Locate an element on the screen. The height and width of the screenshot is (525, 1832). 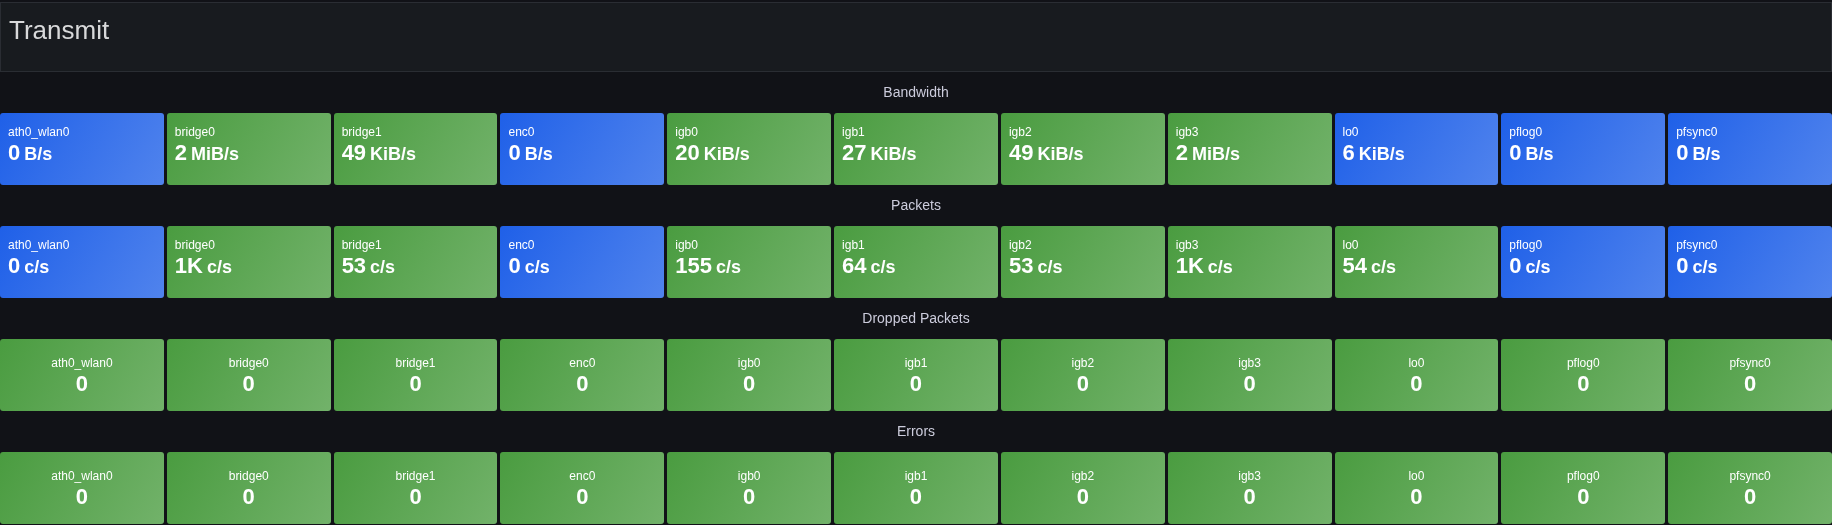
stat-value: 64 is located at coordinates (854, 266).